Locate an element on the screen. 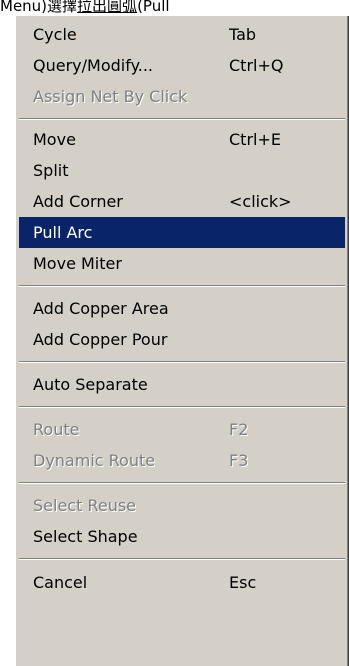  caption-text: Menu)選擇拉出圓弧(Pull is located at coordinates (85, 8).